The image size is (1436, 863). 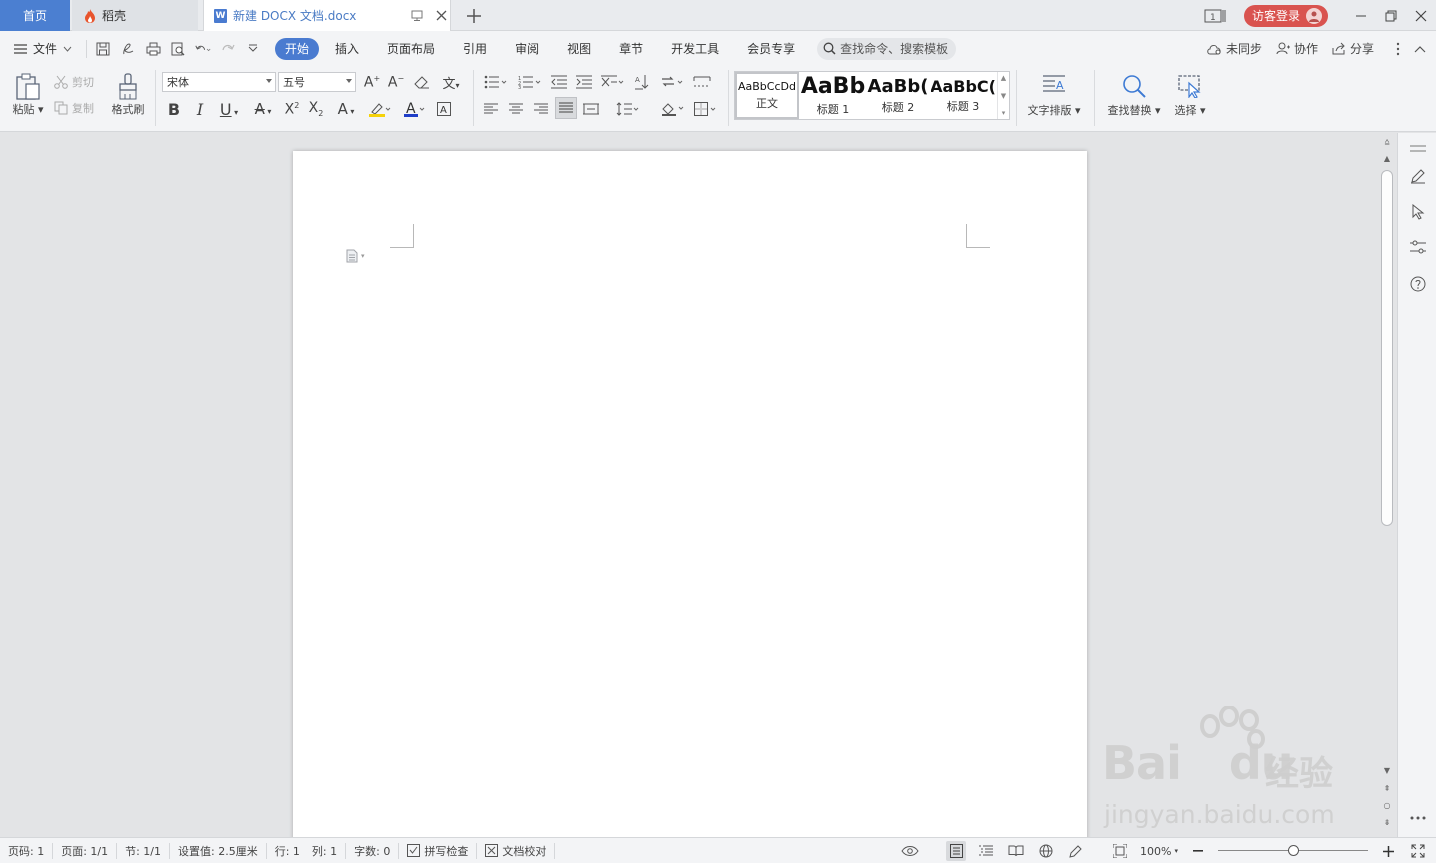 What do you see at coordinates (1004, 113) in the screenshot?
I see `expand-gallery-icon: ▾` at bounding box center [1004, 113].